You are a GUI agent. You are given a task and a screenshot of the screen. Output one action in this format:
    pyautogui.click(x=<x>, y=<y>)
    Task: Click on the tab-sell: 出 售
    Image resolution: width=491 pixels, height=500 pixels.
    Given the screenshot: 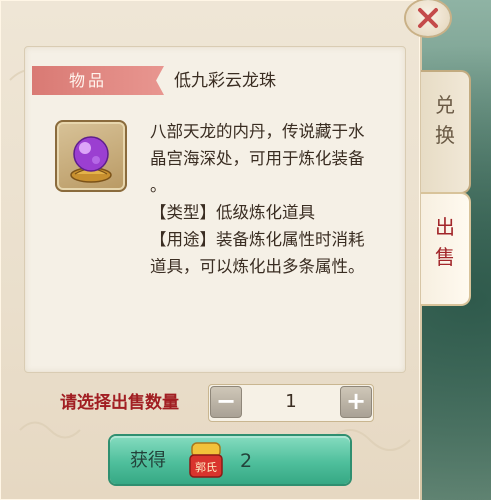 What is the action you would take?
    pyautogui.click(x=446, y=249)
    